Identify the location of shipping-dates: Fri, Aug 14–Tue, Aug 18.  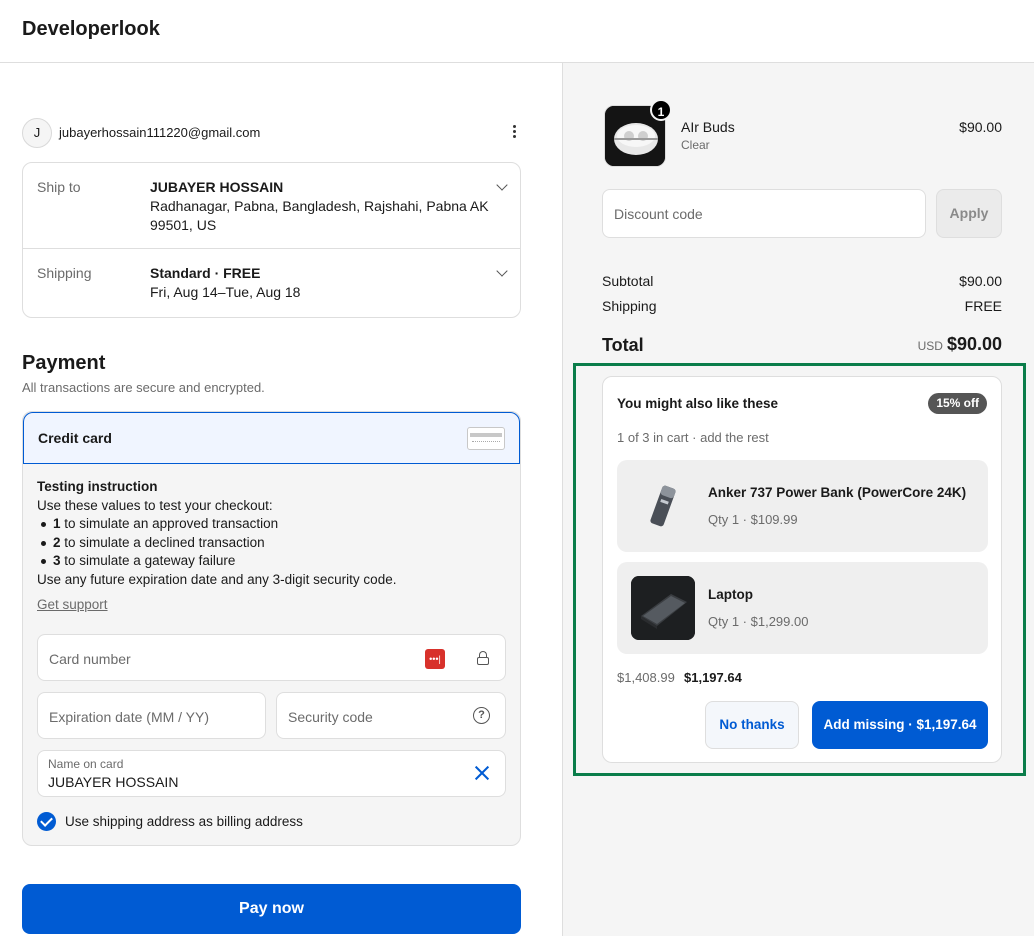
(225, 292).